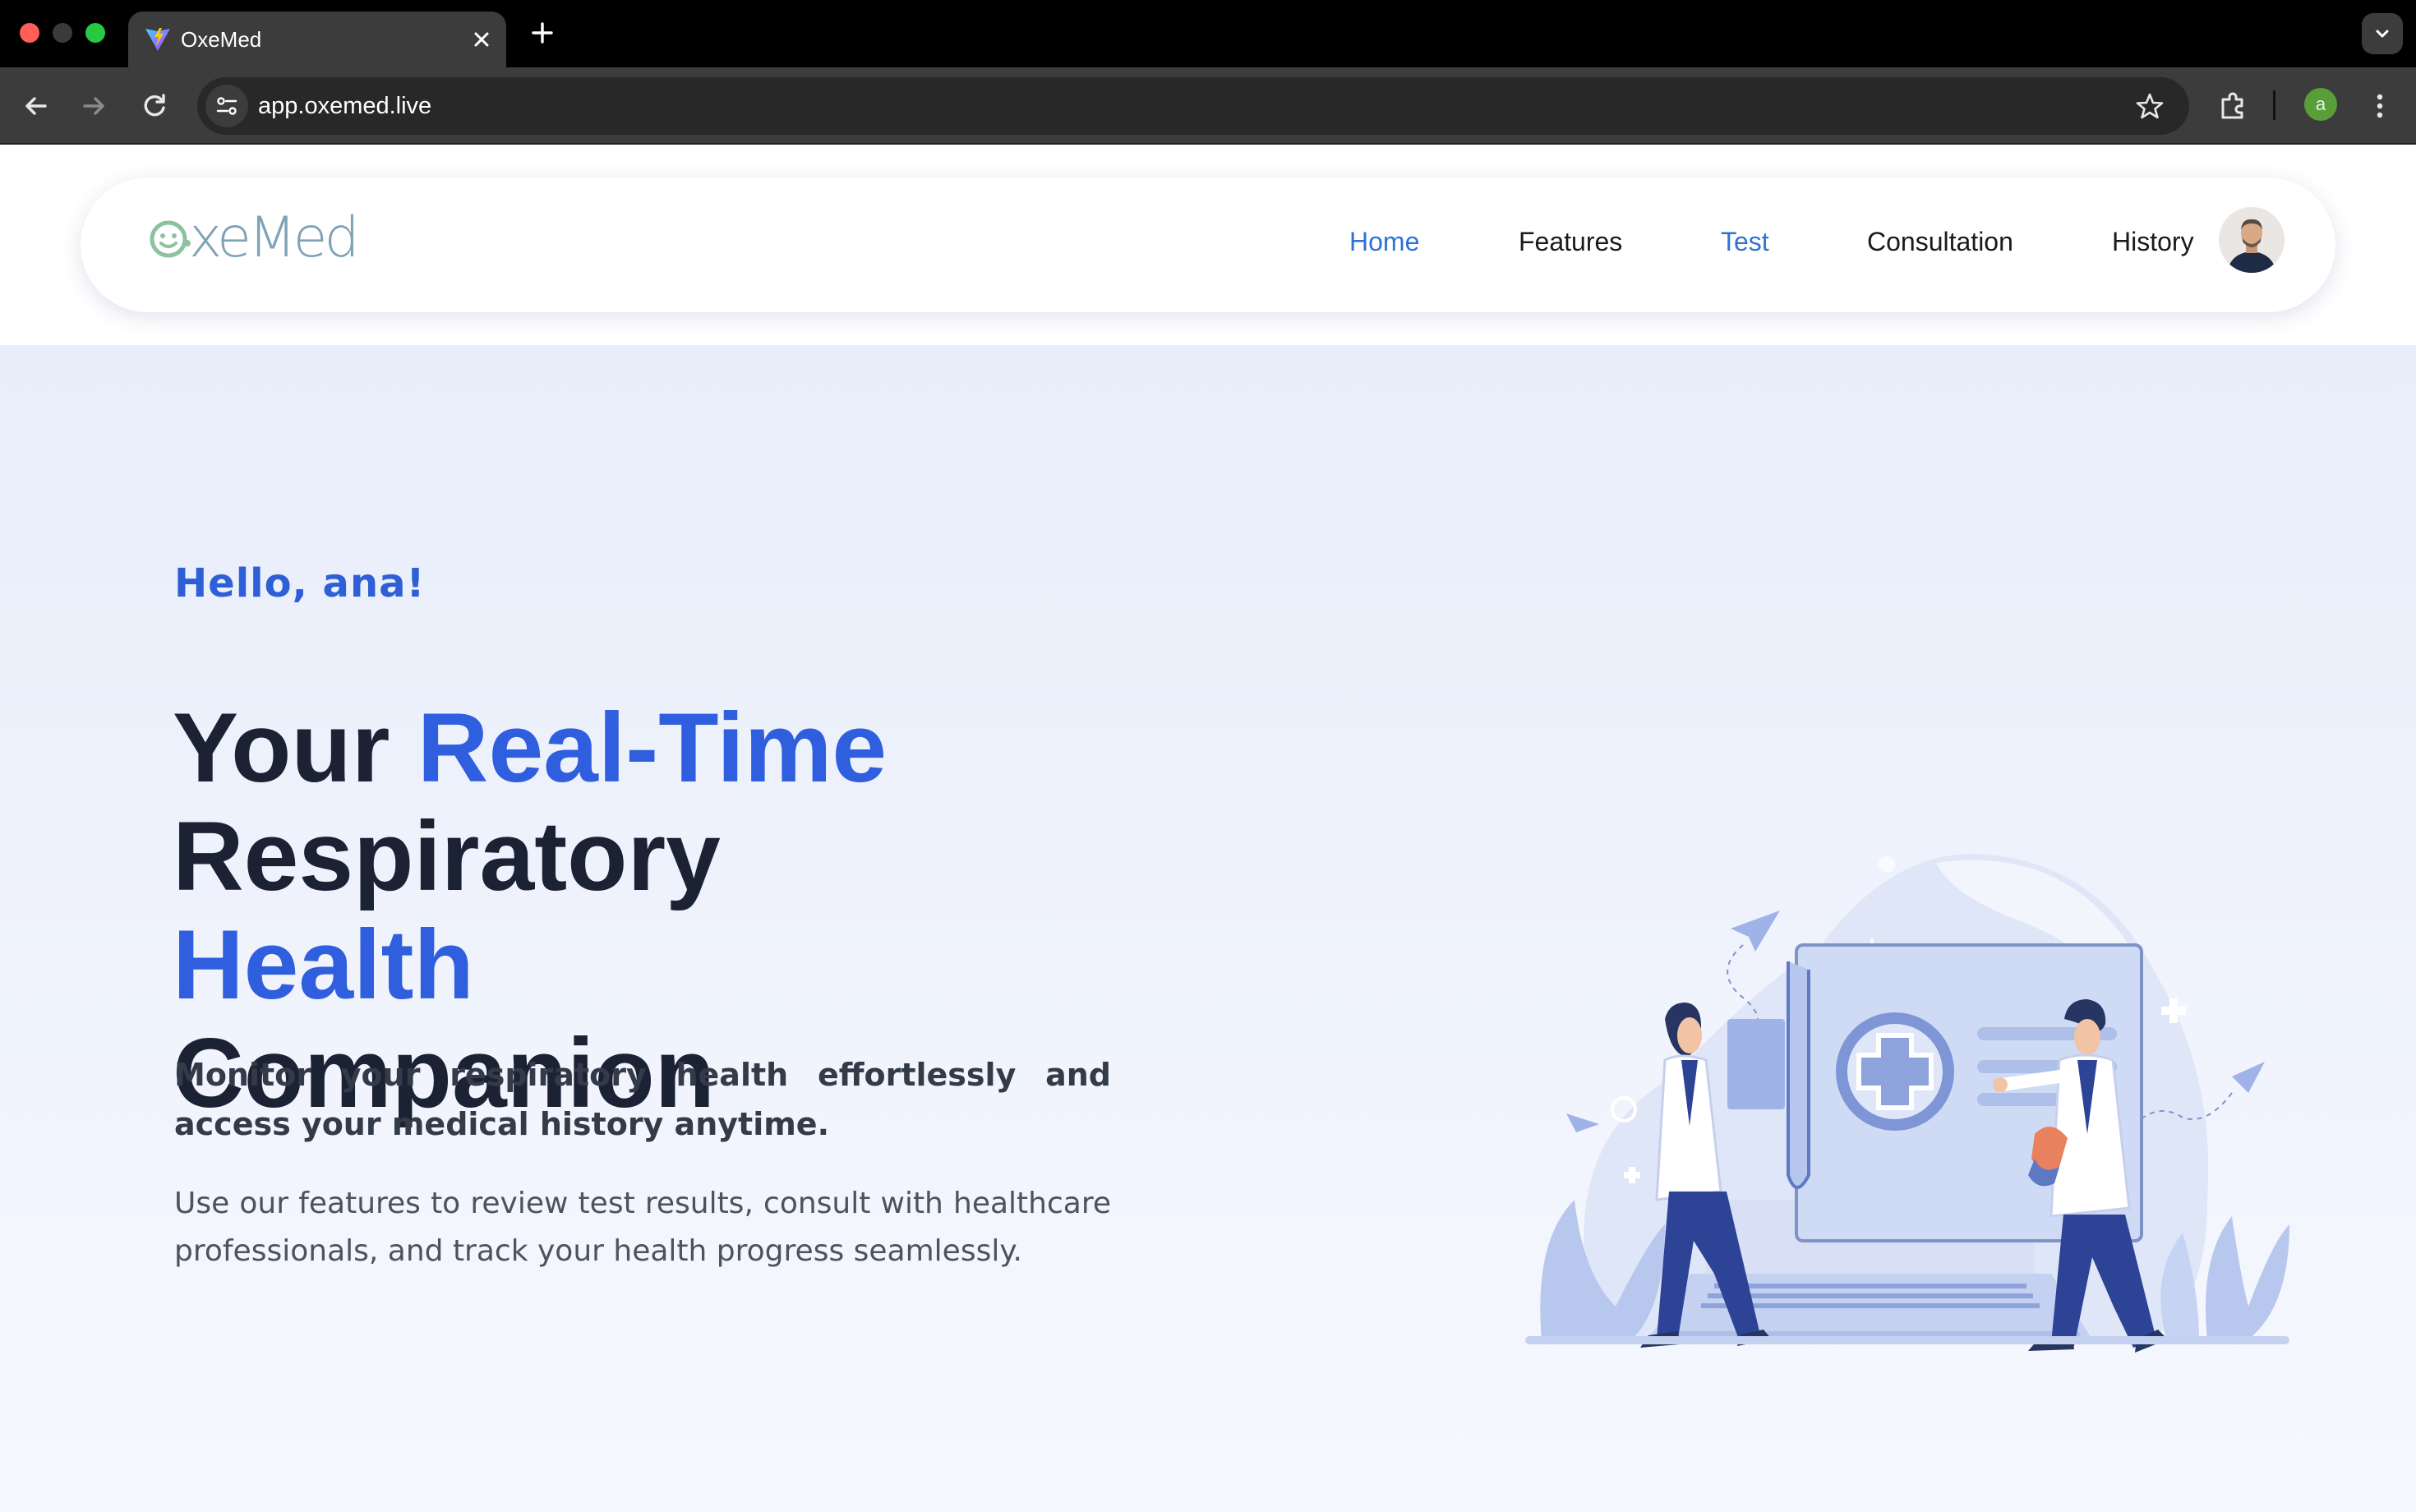  What do you see at coordinates (63, 33) in the screenshot?
I see `window-minimize-button` at bounding box center [63, 33].